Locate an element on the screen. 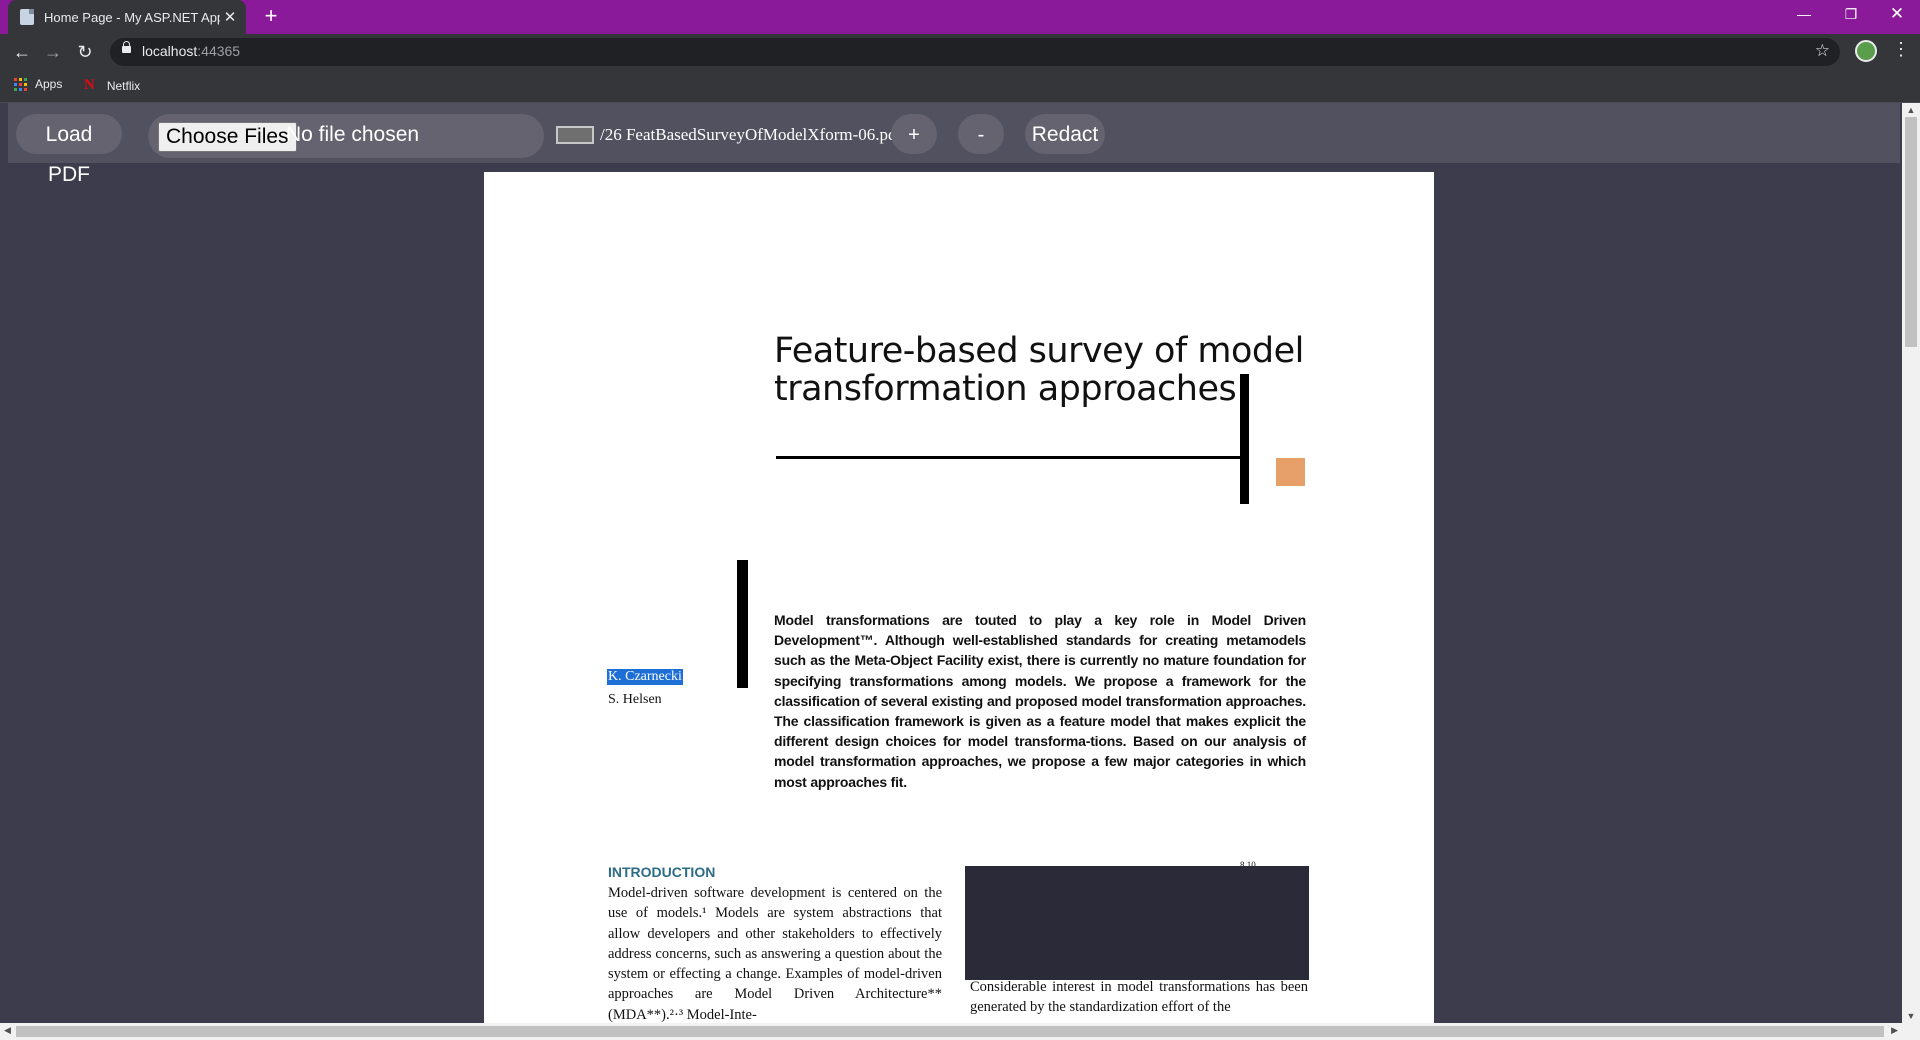 This screenshot has height=1040, width=1920. tab-strip: Home Page - My ASP.NET Applic ✕ + — ❐ ✕ is located at coordinates (960, 17).